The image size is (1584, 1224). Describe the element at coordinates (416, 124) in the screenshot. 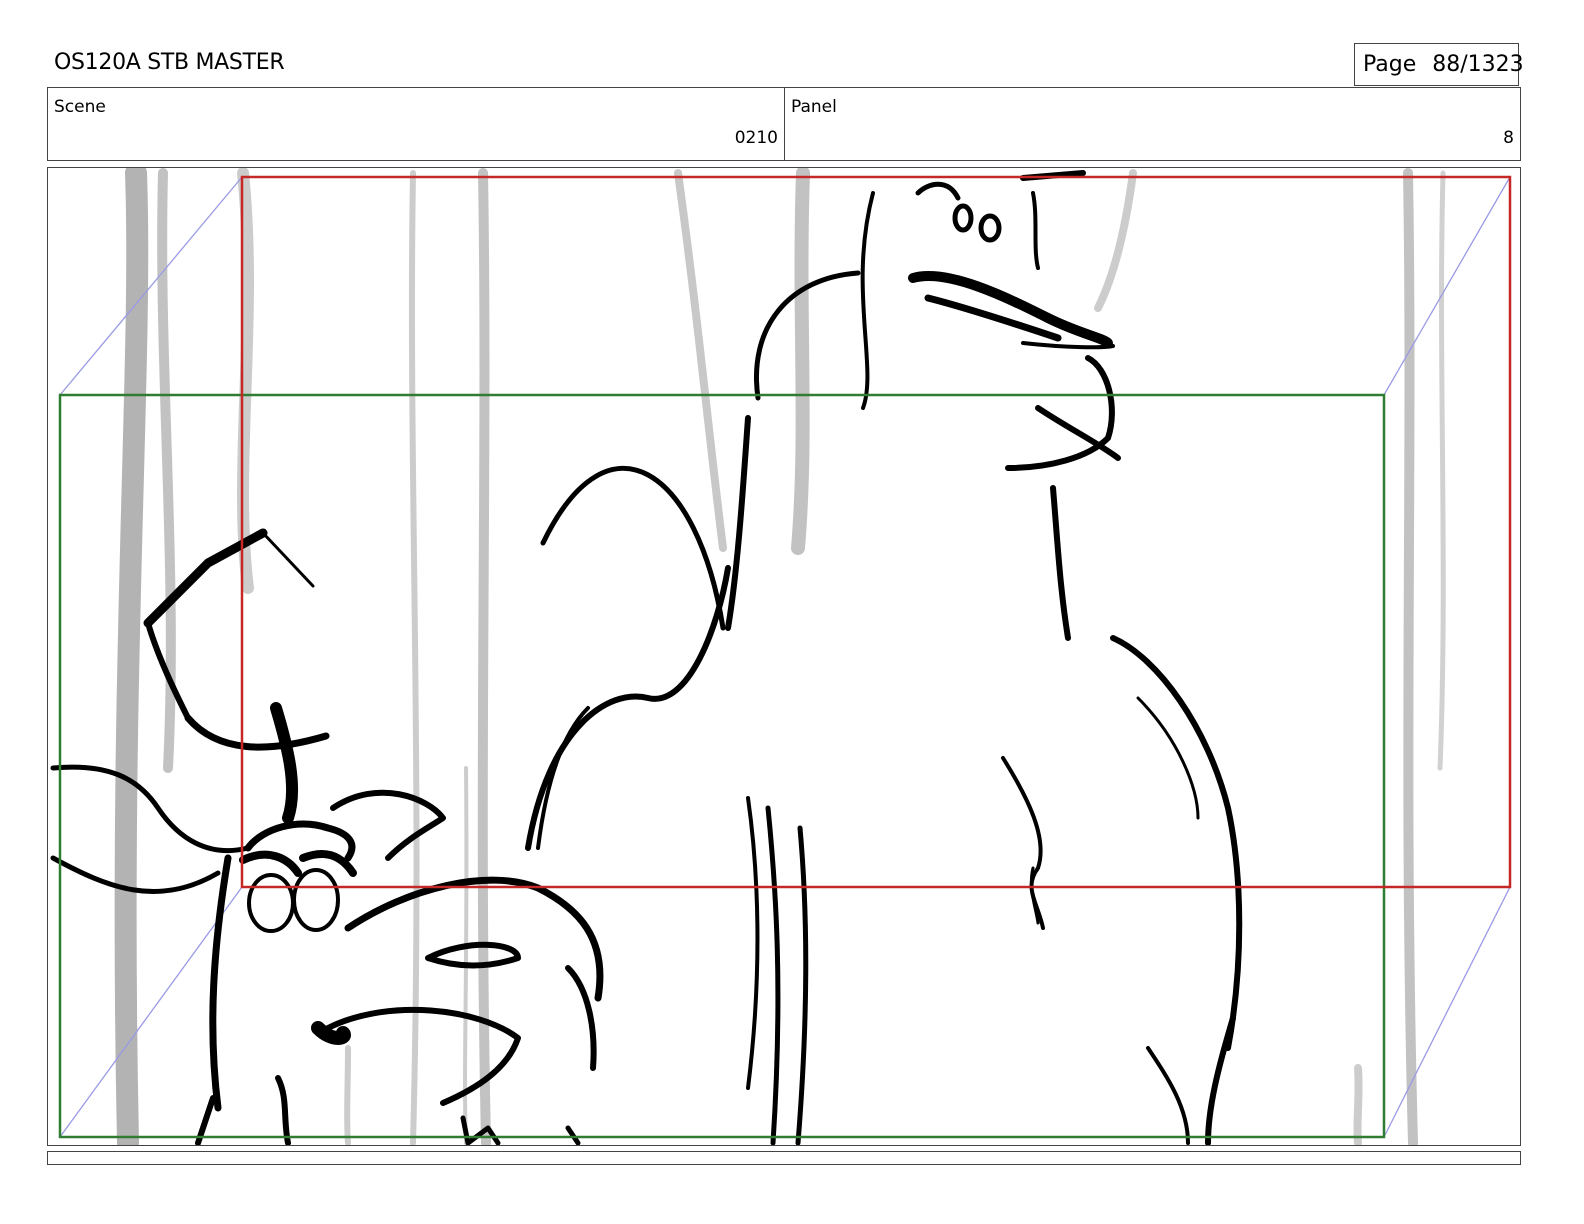

I see `scene-cell: Scene 0210` at that location.